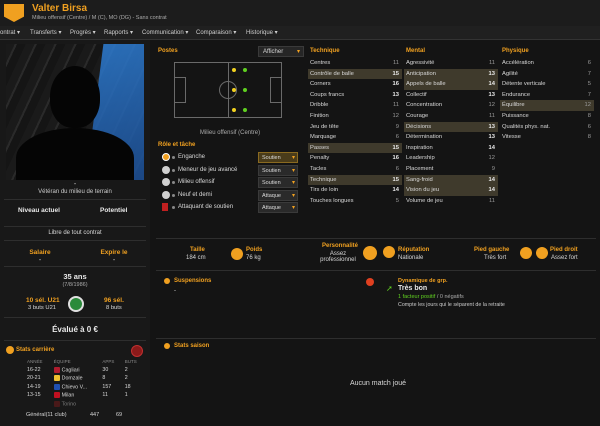  I want to click on attribute-row: Finition 12, so click(355, 116).